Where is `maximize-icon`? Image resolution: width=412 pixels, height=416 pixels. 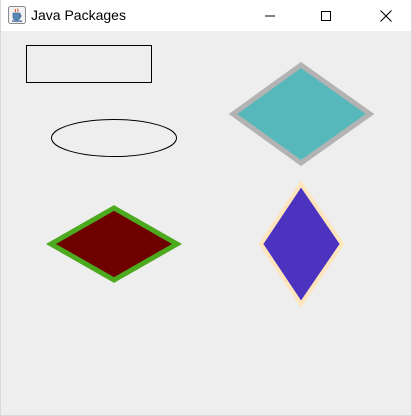
maximize-icon is located at coordinates (326, 15).